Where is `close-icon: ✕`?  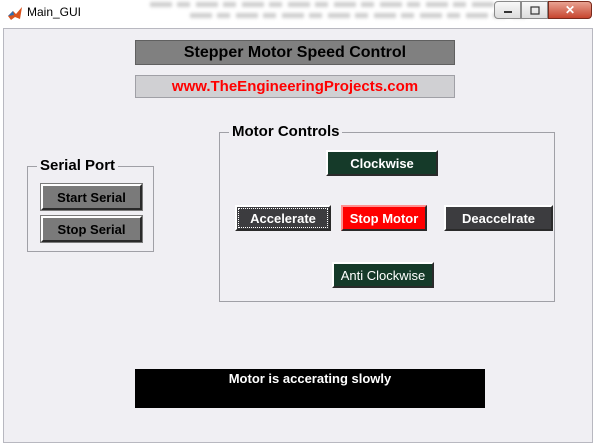 close-icon: ✕ is located at coordinates (570, 10).